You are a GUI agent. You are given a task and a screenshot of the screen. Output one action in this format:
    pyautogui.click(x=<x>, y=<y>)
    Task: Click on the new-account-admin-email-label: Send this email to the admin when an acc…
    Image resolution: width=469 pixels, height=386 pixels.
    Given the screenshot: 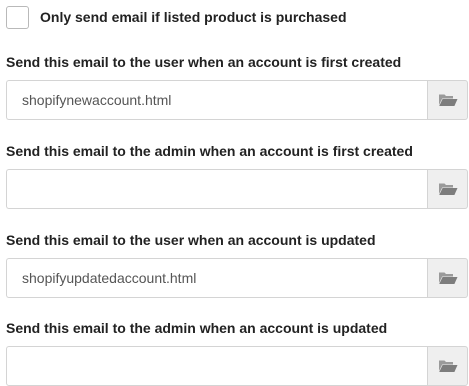 What is the action you would take?
    pyautogui.click(x=209, y=151)
    